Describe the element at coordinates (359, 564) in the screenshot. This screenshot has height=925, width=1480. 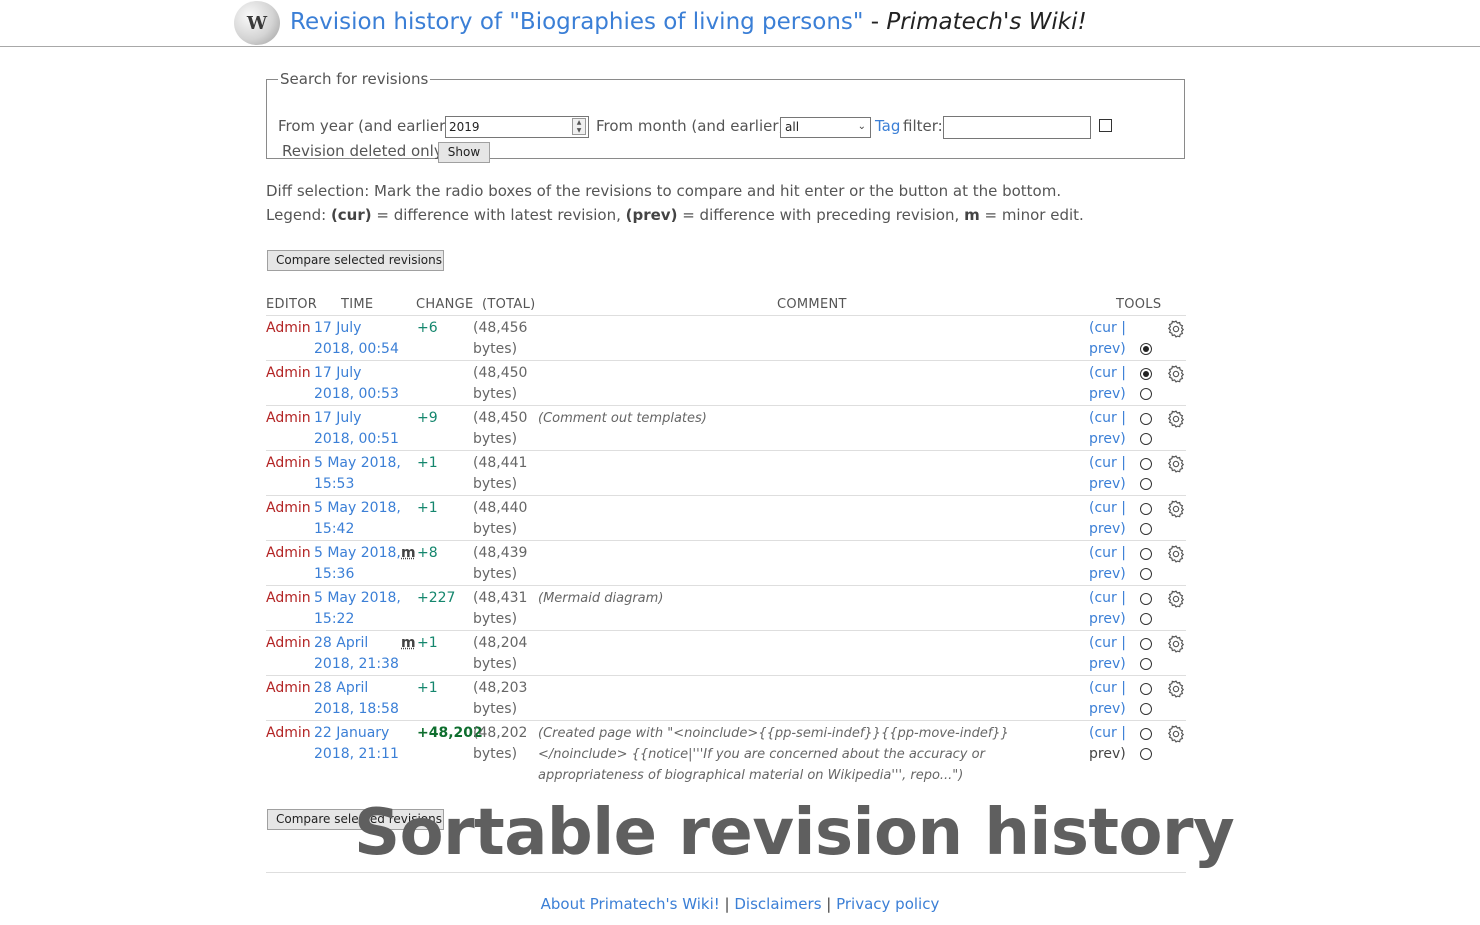
I see `revision-time-link: 5 May 2018, 15:36` at that location.